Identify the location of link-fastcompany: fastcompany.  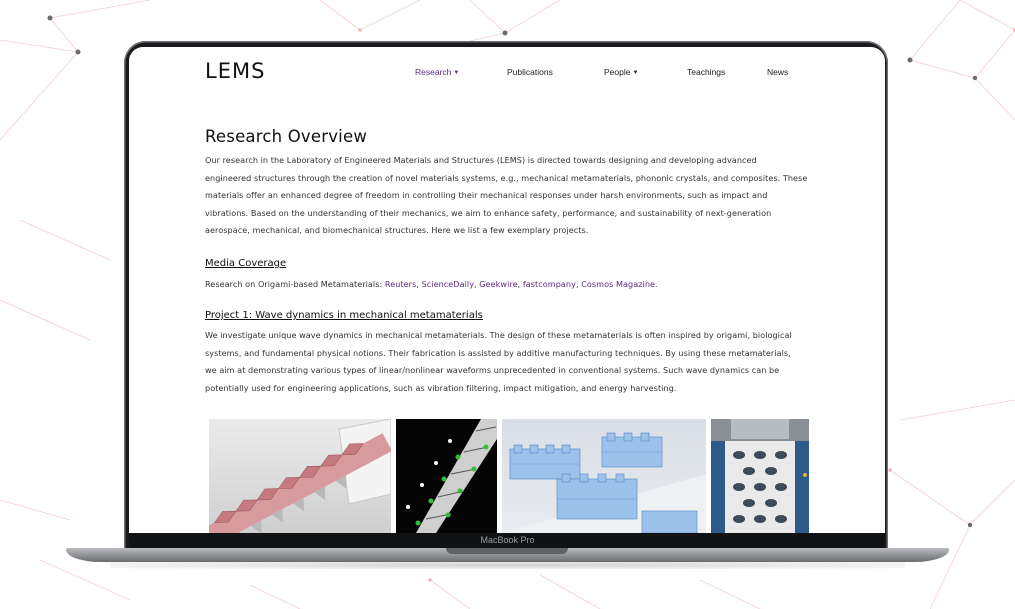
(549, 284).